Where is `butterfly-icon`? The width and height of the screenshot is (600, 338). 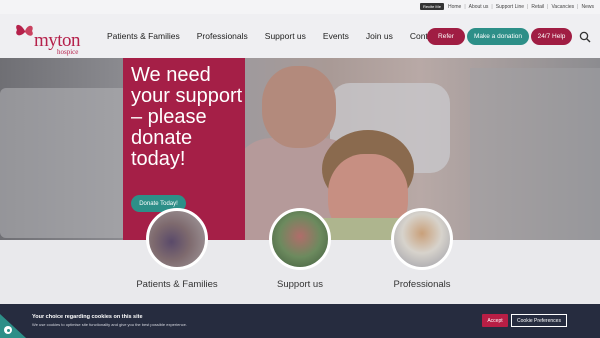
butterfly-icon is located at coordinates (24, 30).